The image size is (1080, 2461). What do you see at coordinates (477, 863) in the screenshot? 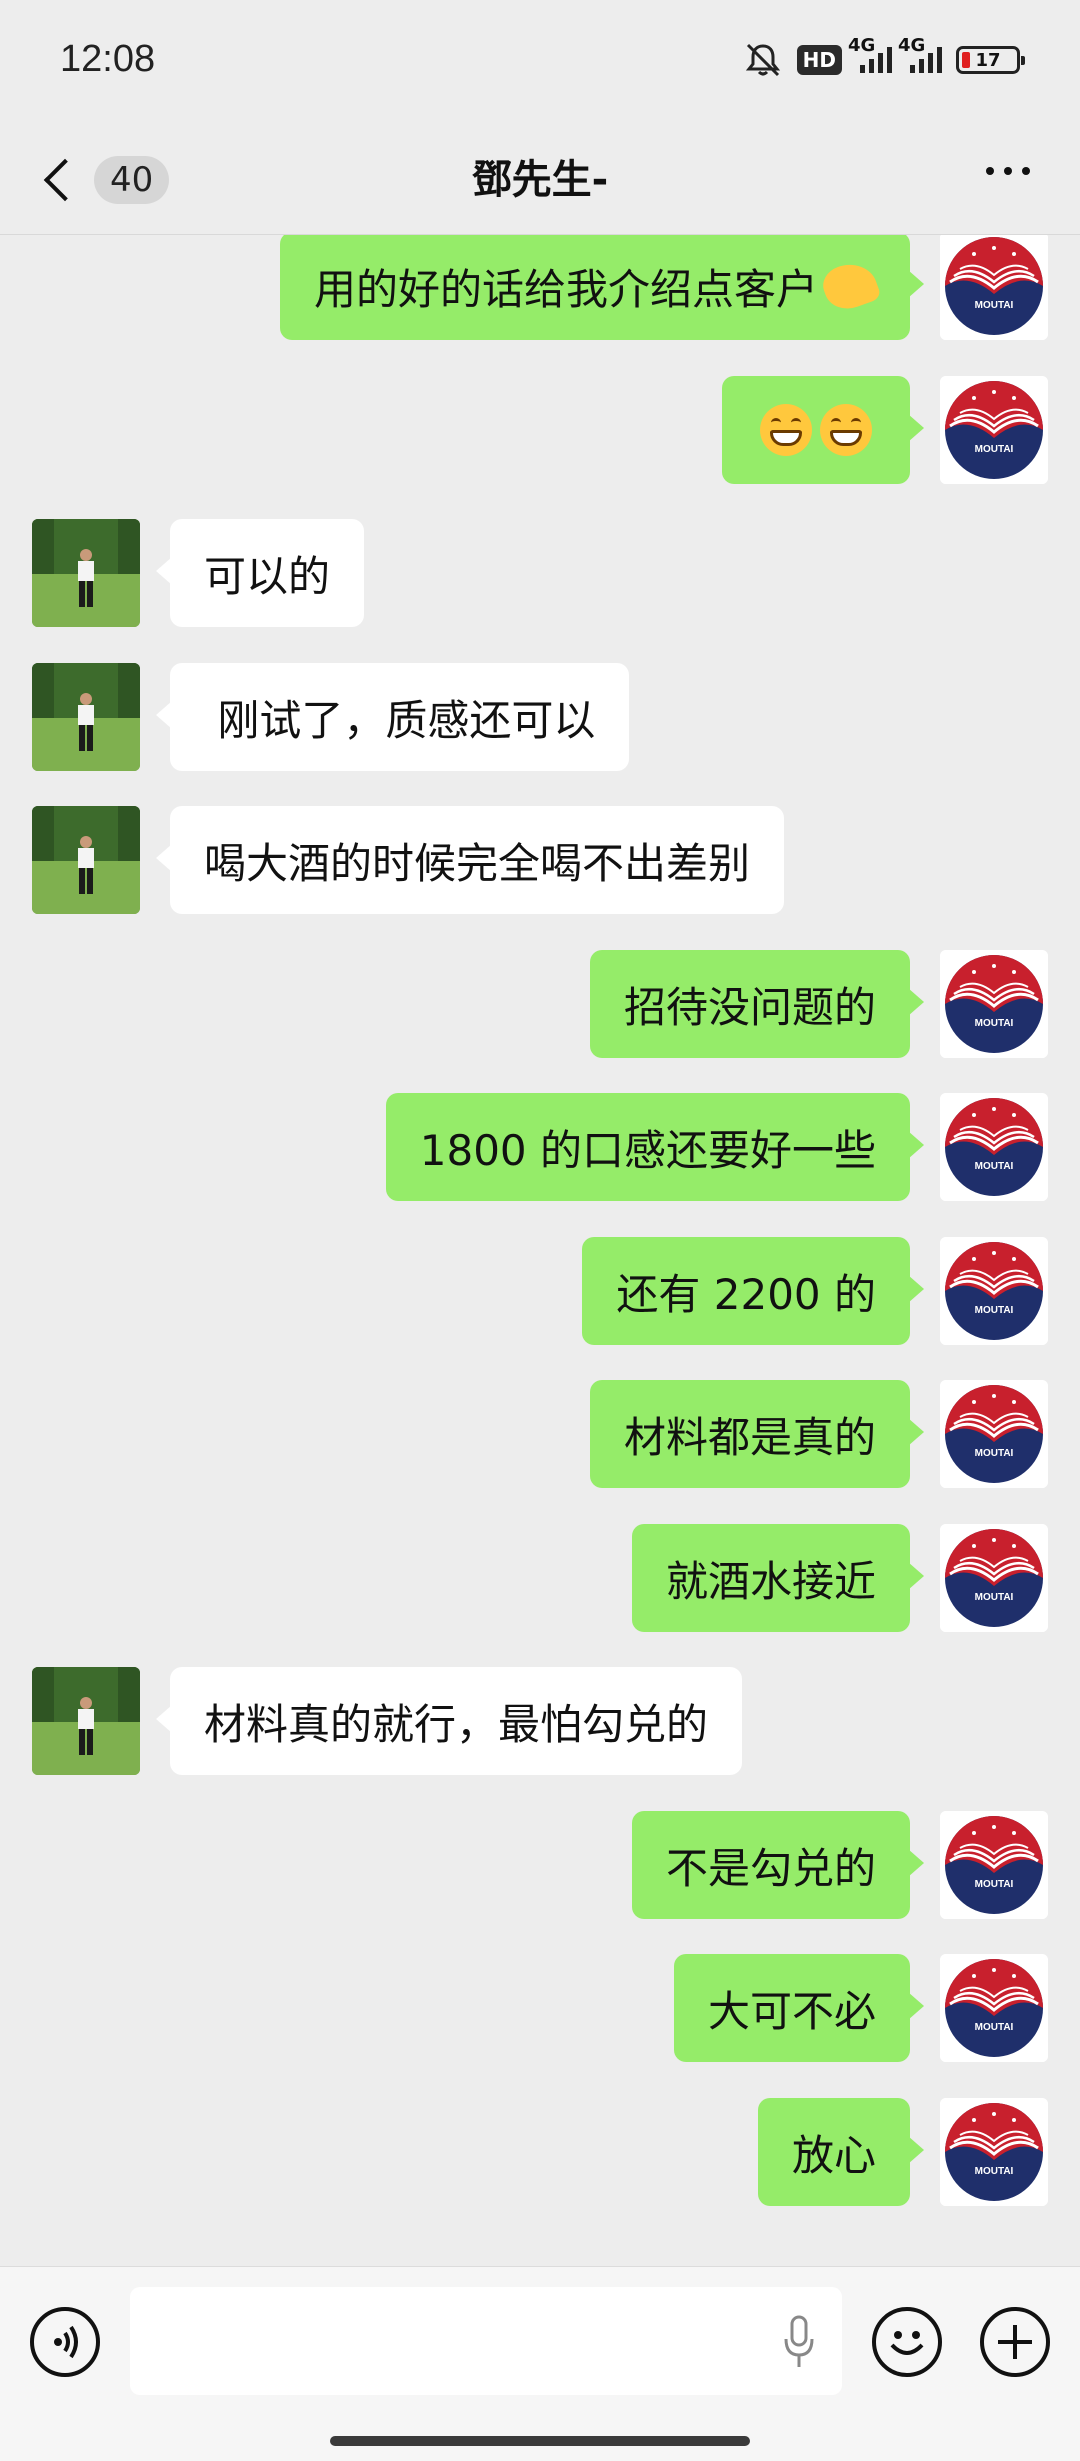
I see `message-text: 喝大酒的时候完全喝不出差别` at bounding box center [477, 863].